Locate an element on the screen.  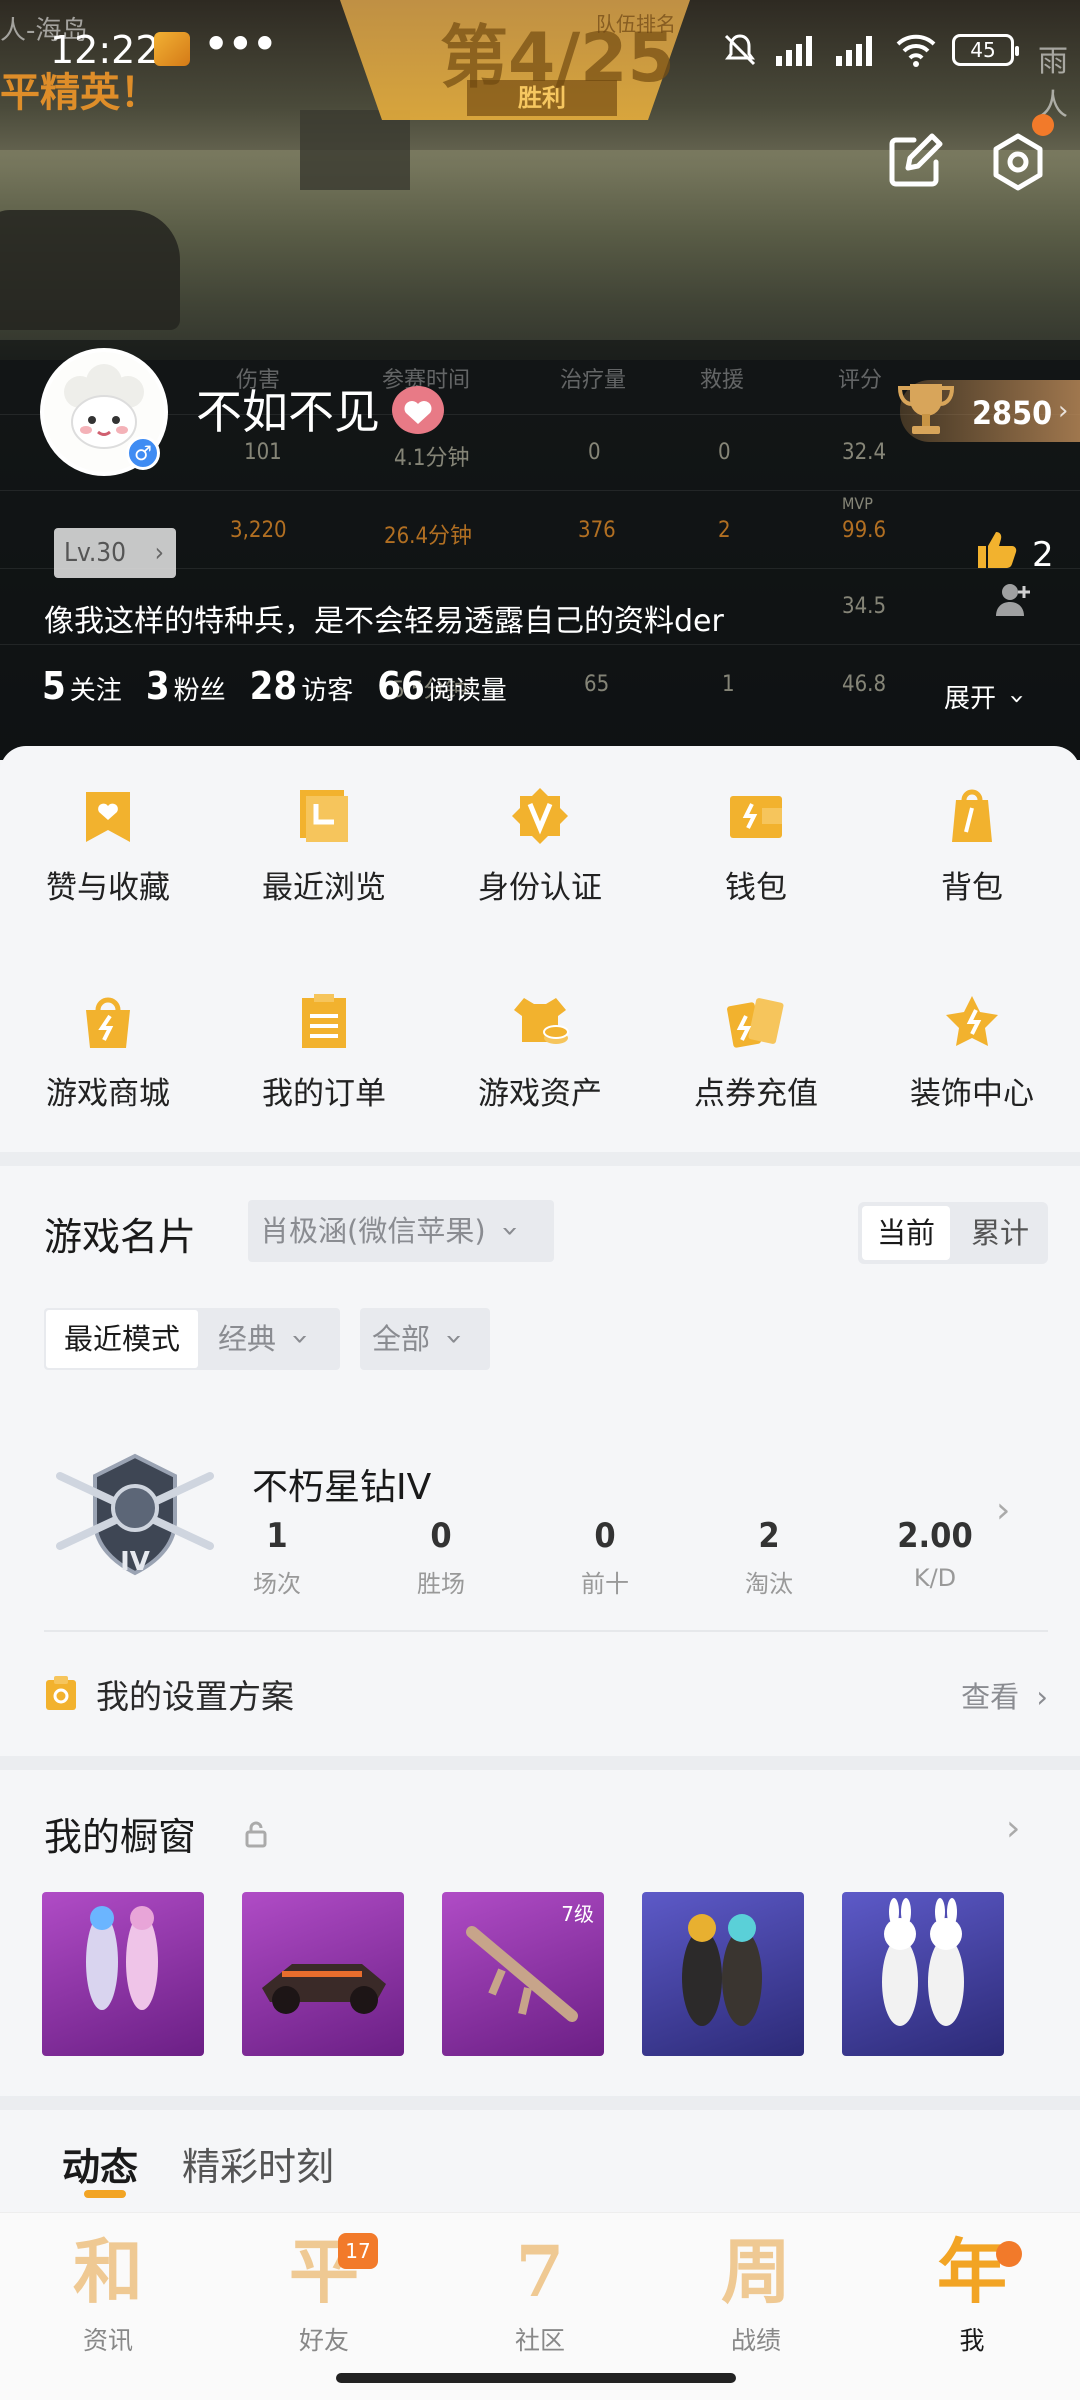
rank-card: IV 不朽星钻IV 1 场次 0 胜场 0 前十 2 淘汰 2.00 K/D › is located at coordinates (540, 1514).